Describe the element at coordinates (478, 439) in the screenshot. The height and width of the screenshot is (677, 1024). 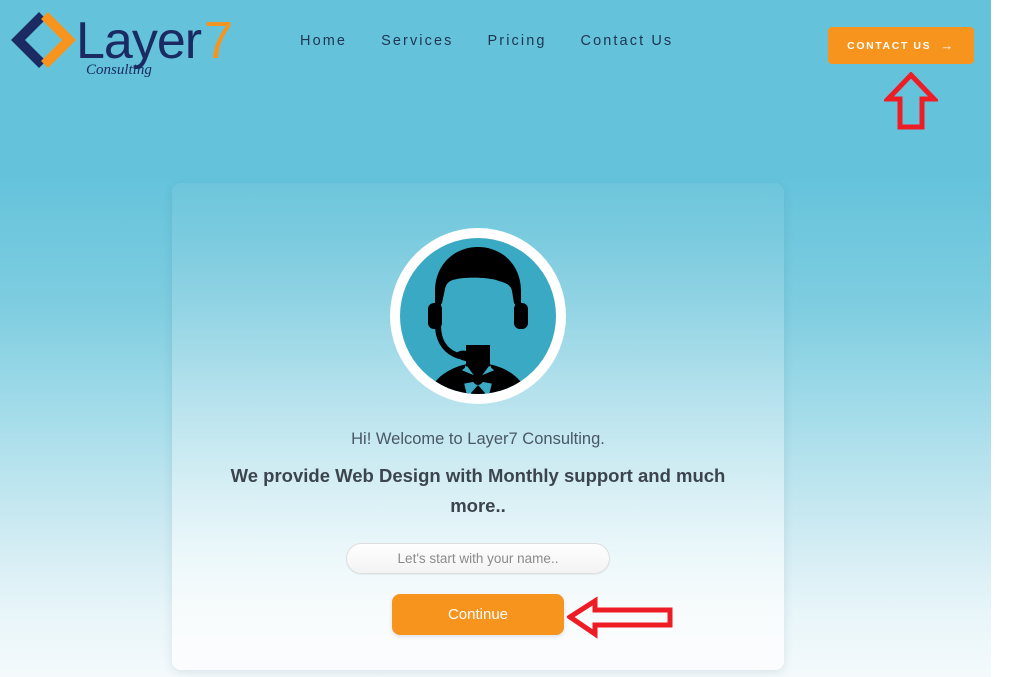
I see `chat-greeting-text: Hi! Welcome to Layer7 Consulting.` at that location.